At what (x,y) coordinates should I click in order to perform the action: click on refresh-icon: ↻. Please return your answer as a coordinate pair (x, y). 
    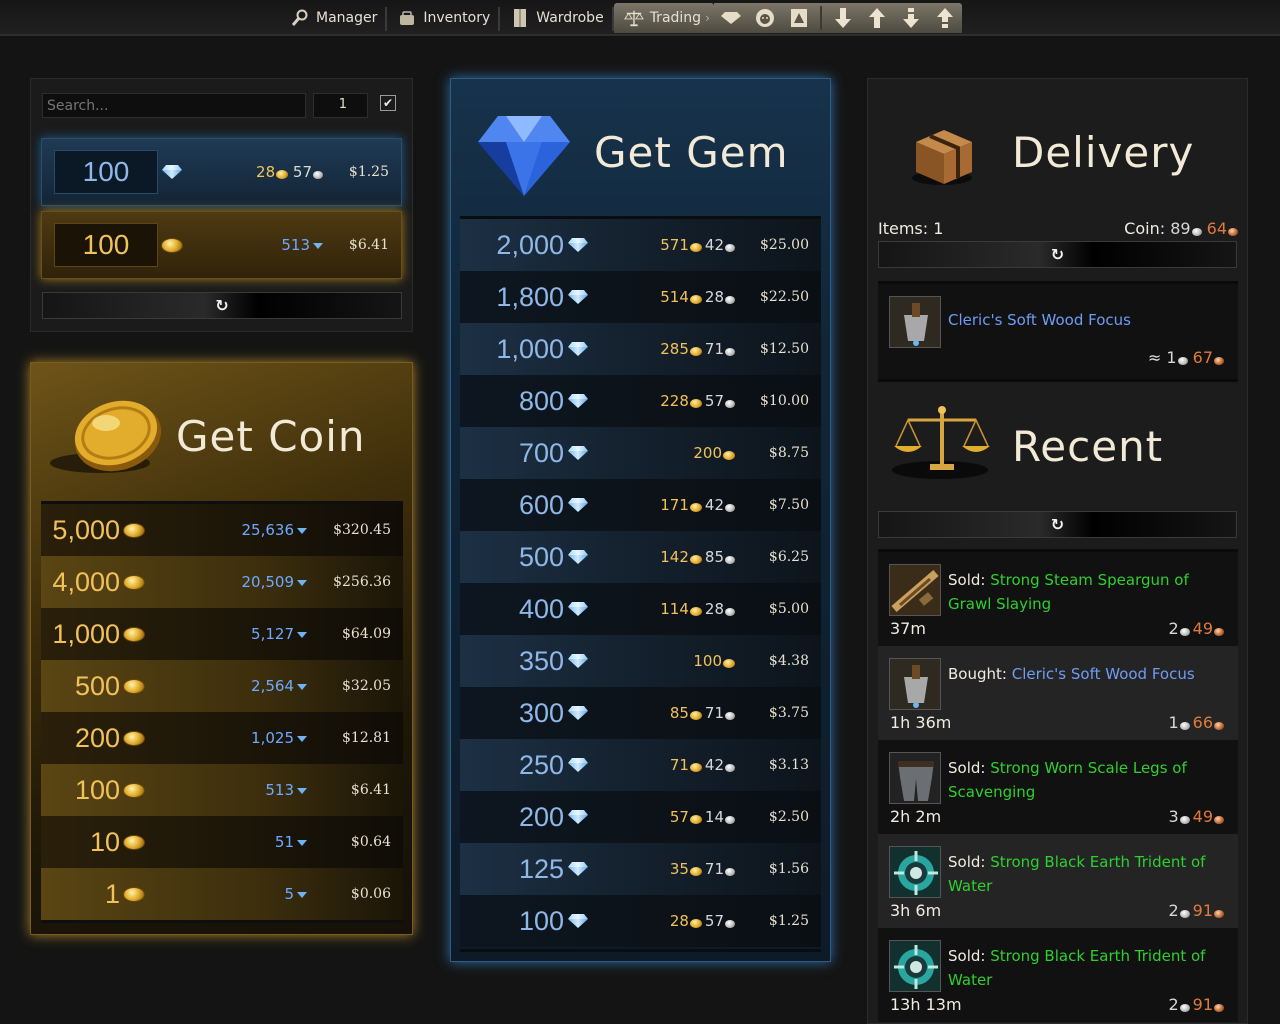
    Looking at the image, I should click on (1057, 524).